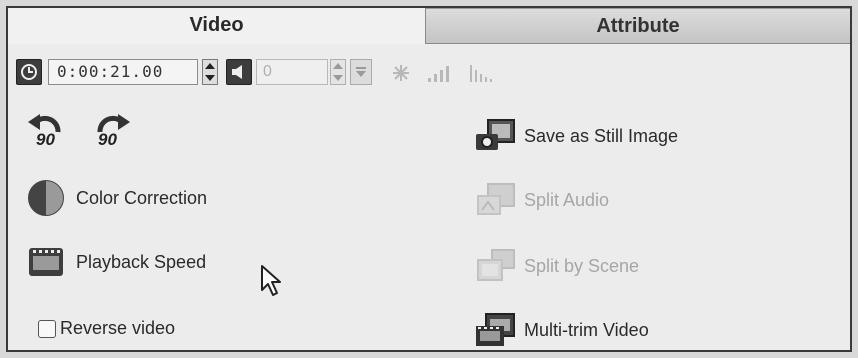 Image resolution: width=858 pixels, height=358 pixels. Describe the element at coordinates (239, 72) in the screenshot. I see `speaker-icon` at that location.